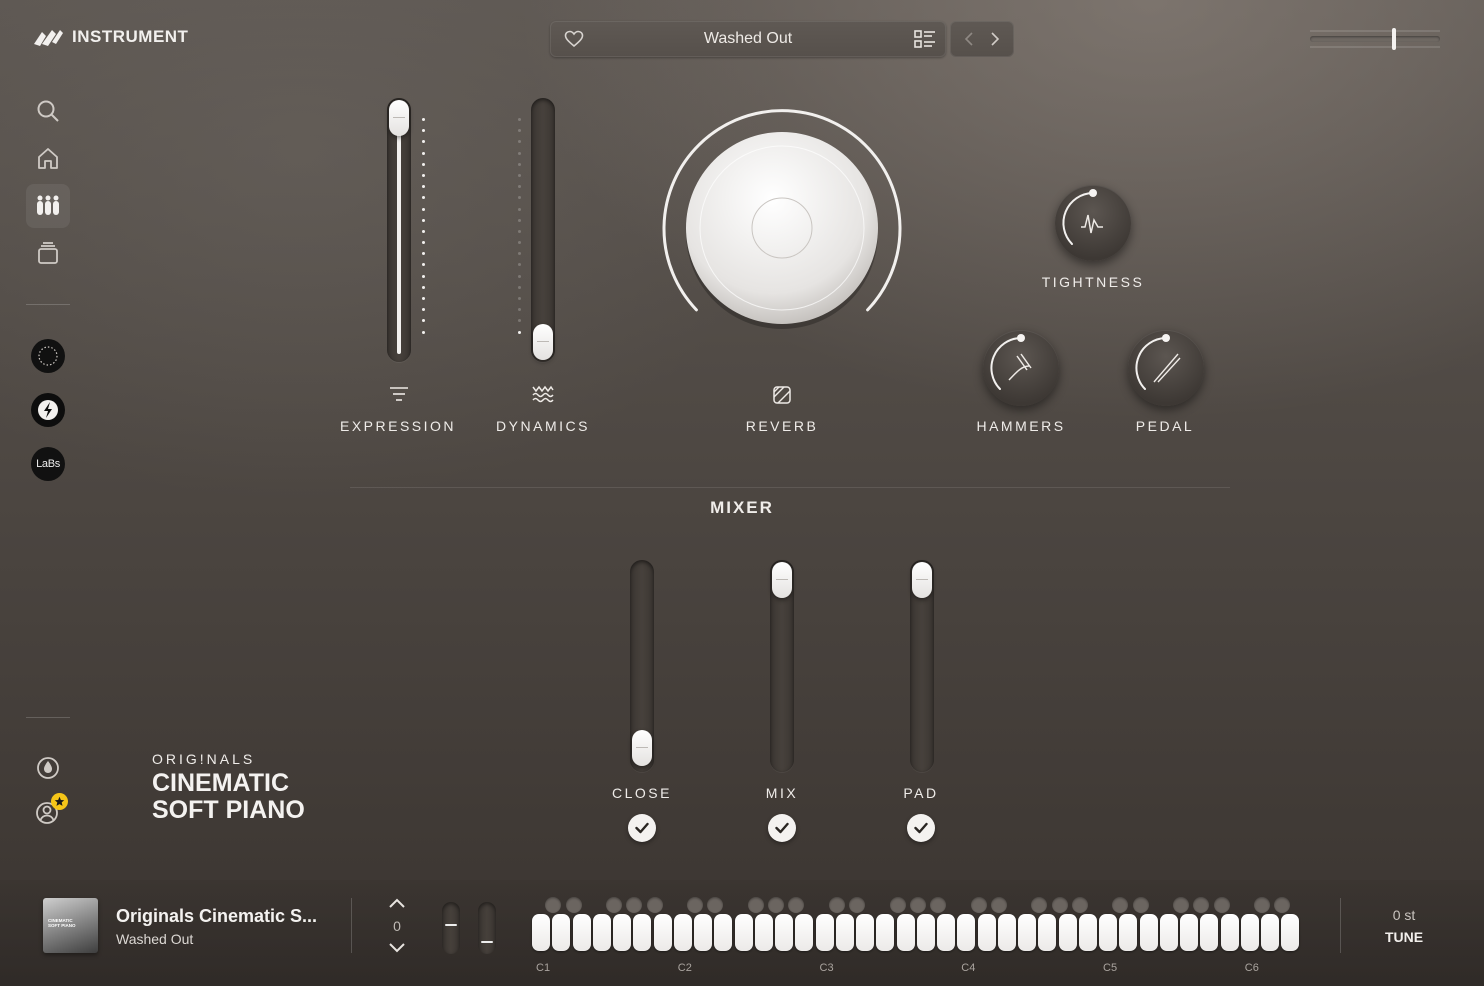 The height and width of the screenshot is (986, 1484). I want to click on reverb-knob, so click(782, 228).